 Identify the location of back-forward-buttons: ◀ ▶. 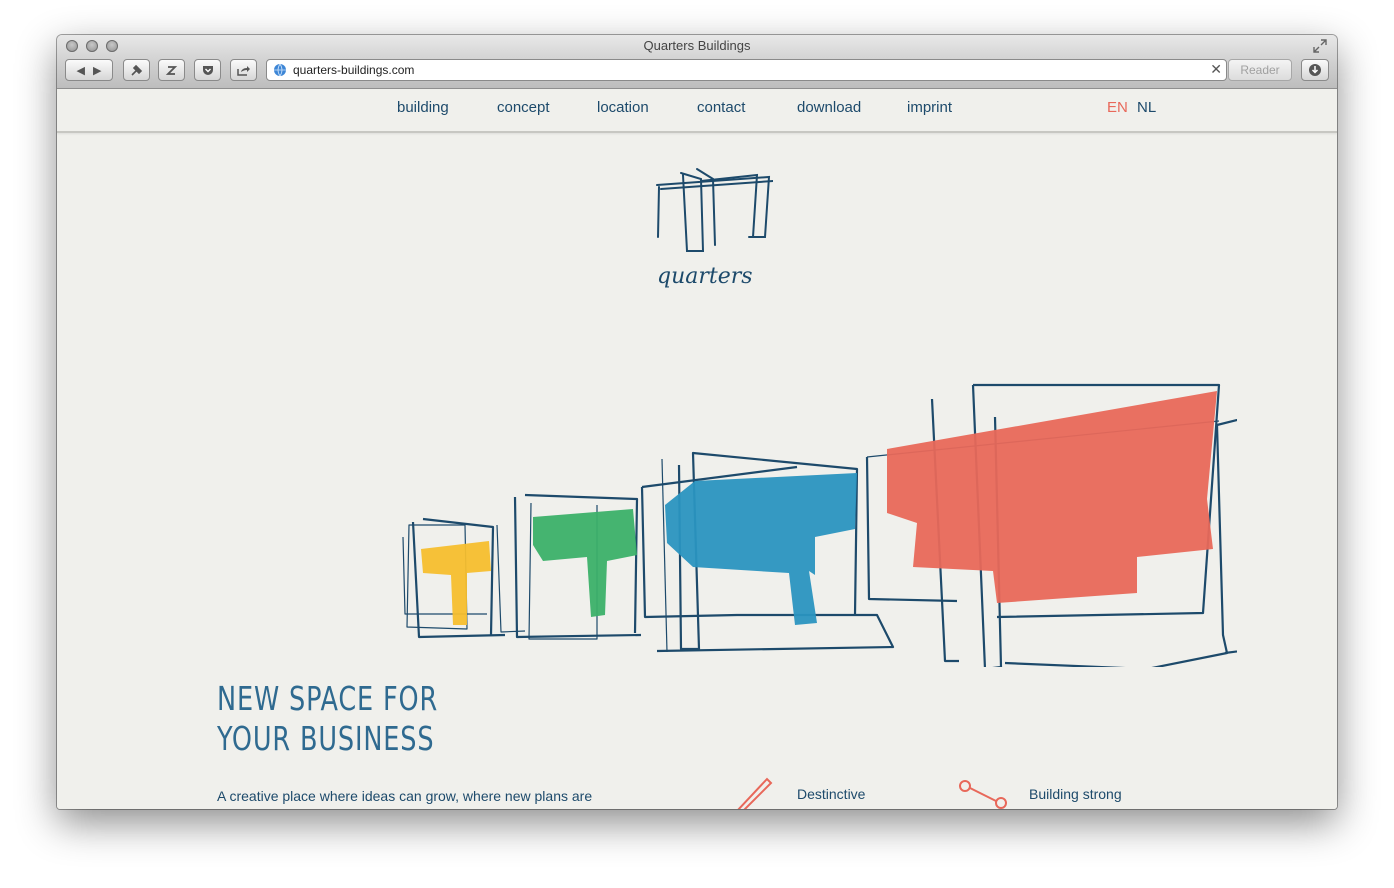
(89, 70).